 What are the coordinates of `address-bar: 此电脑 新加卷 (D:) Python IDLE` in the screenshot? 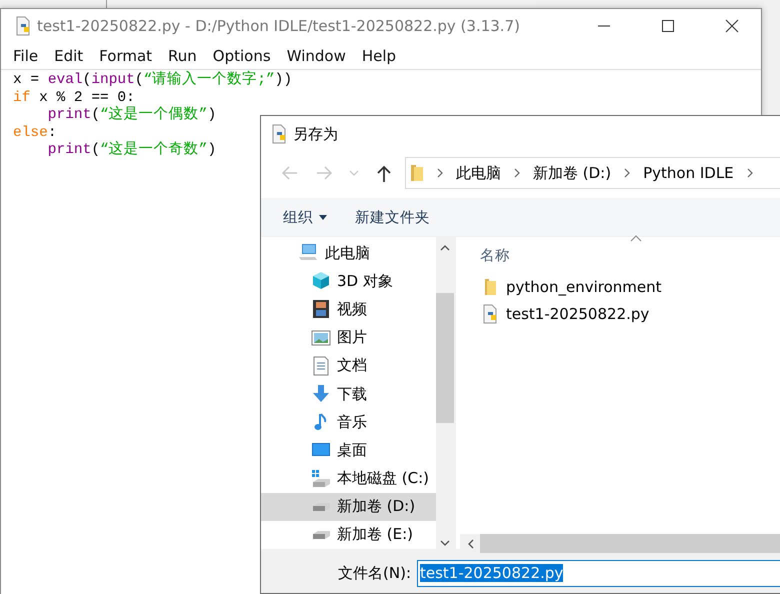 It's located at (592, 173).